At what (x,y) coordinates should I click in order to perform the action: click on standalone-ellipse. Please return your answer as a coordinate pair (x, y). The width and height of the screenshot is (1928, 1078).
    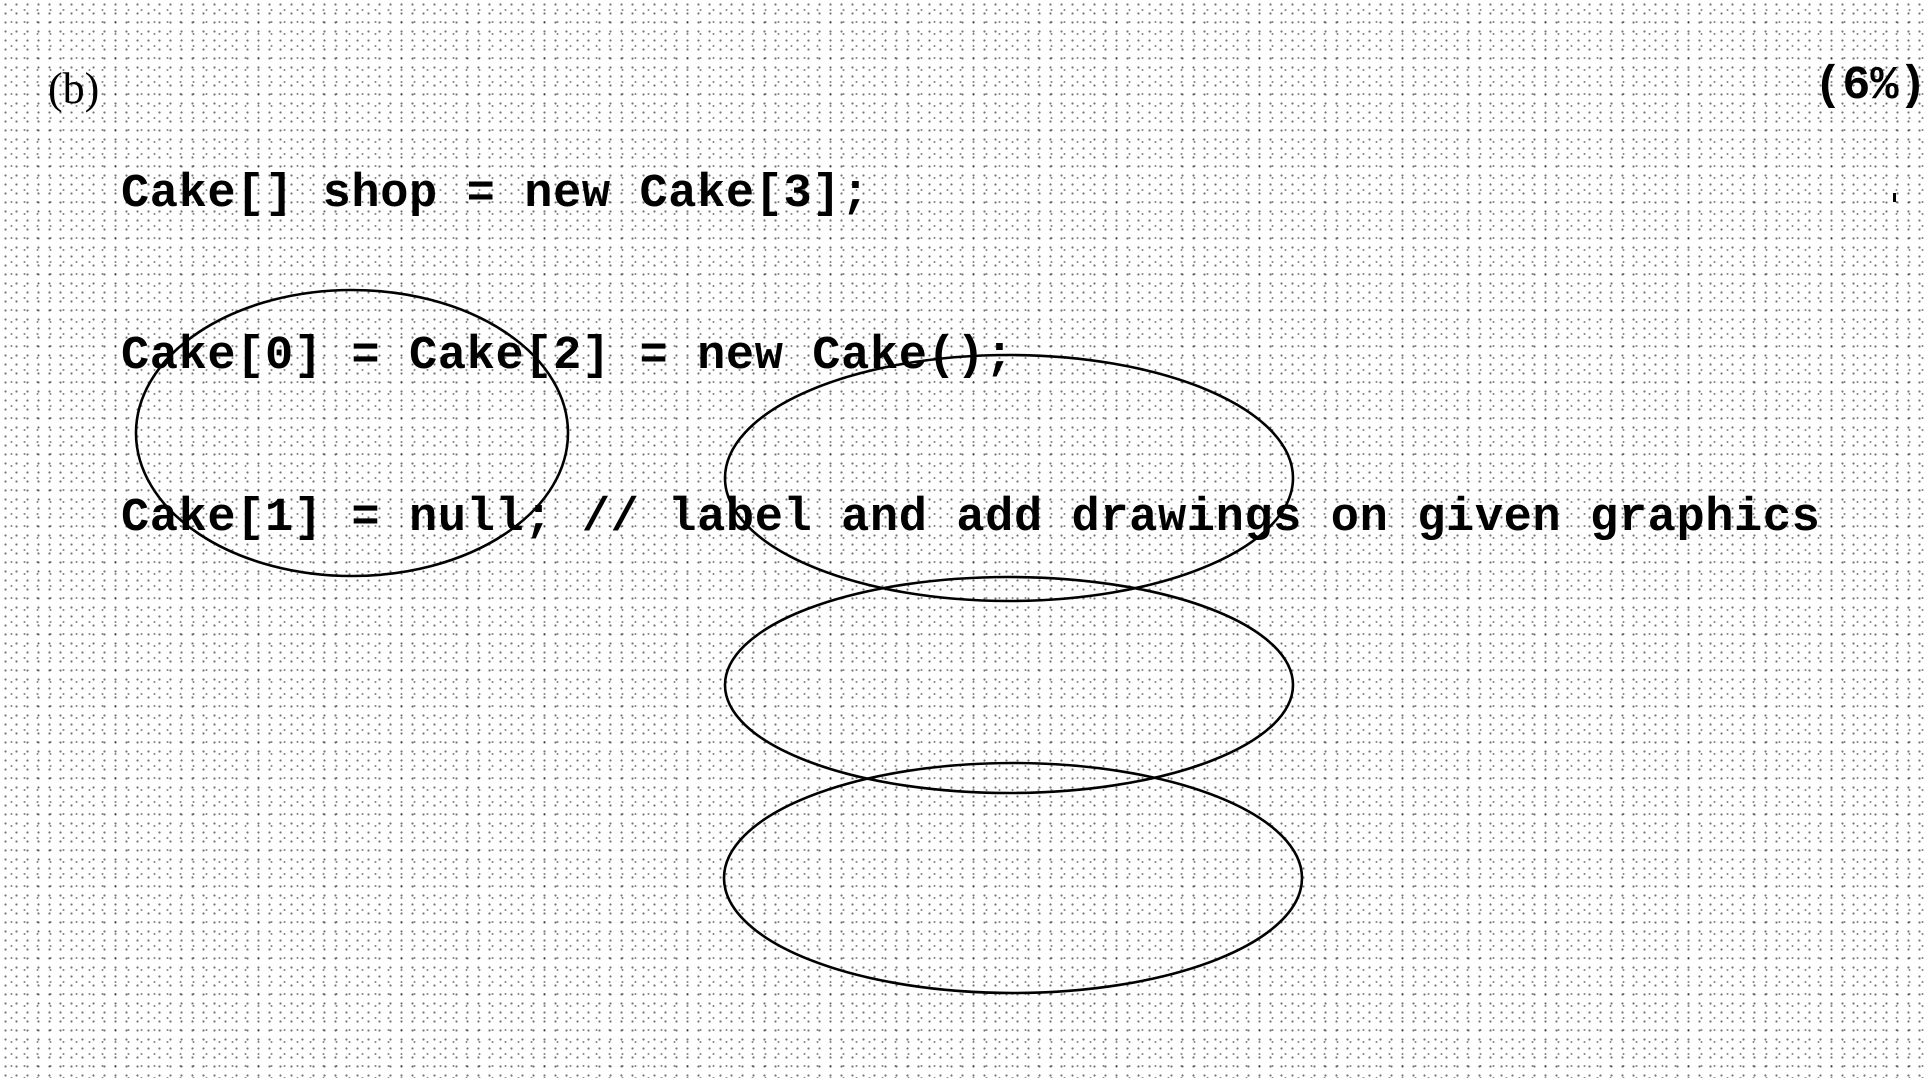
    Looking at the image, I should click on (352, 433).